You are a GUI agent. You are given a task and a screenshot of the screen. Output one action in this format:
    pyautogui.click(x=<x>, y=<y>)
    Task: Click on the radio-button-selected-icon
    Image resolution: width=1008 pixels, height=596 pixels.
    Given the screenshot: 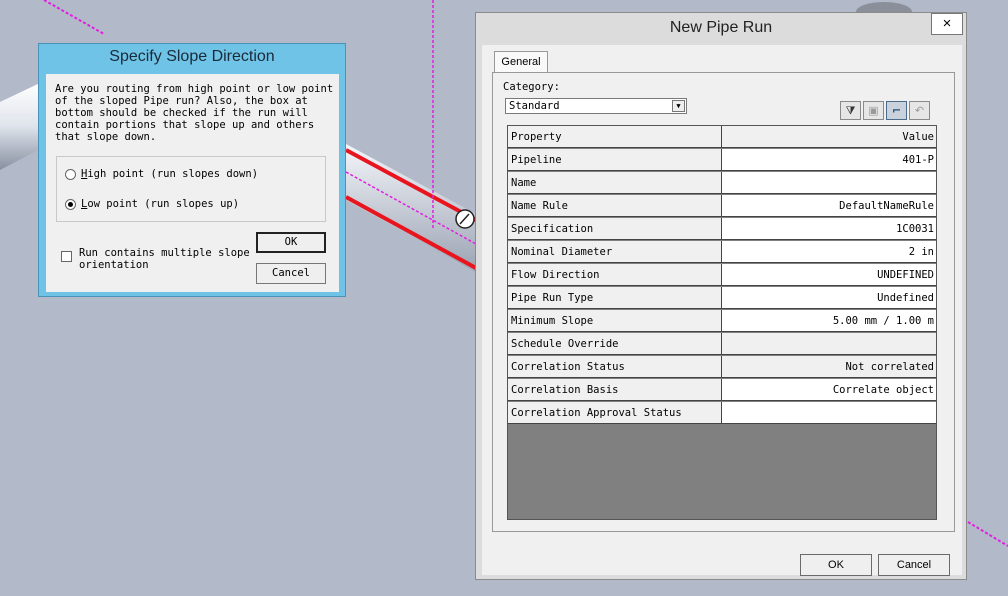 What is the action you would take?
    pyautogui.click(x=70, y=204)
    